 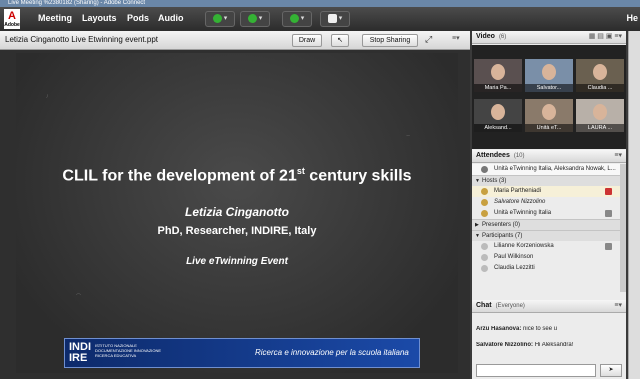 What do you see at coordinates (549, 213) in the screenshot?
I see `attendee-row: Unità eTwinning Italia` at bounding box center [549, 213].